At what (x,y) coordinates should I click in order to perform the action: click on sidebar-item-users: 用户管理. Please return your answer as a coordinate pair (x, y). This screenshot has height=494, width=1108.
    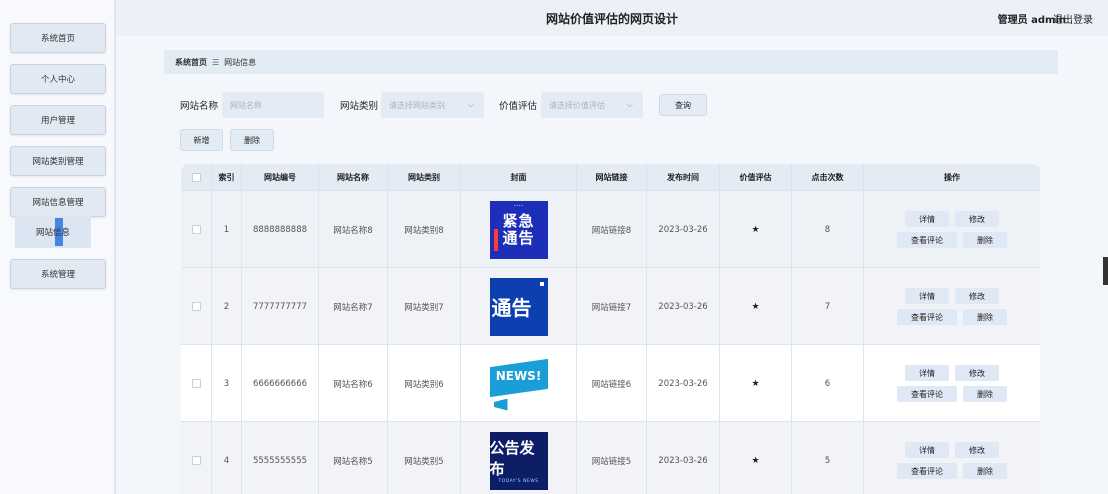
    Looking at the image, I should click on (58, 120).